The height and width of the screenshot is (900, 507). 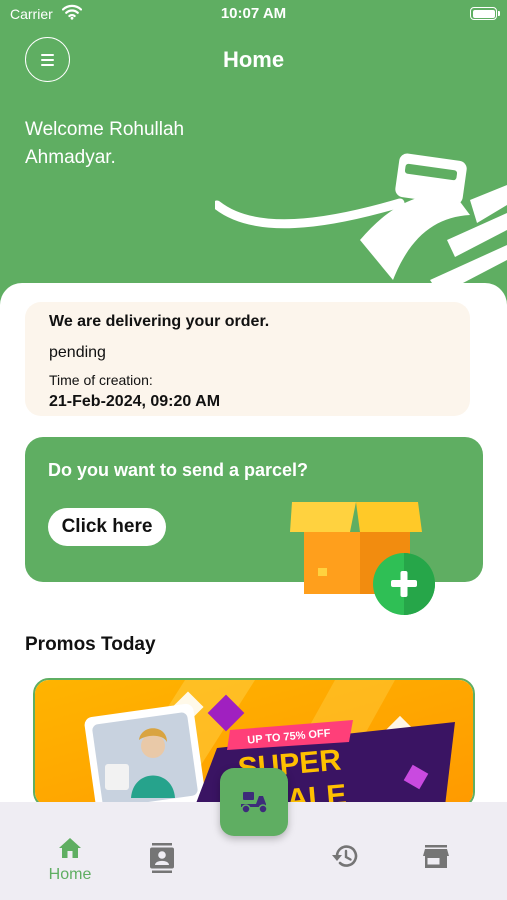 What do you see at coordinates (70, 874) in the screenshot?
I see `nav-home-label: Home` at bounding box center [70, 874].